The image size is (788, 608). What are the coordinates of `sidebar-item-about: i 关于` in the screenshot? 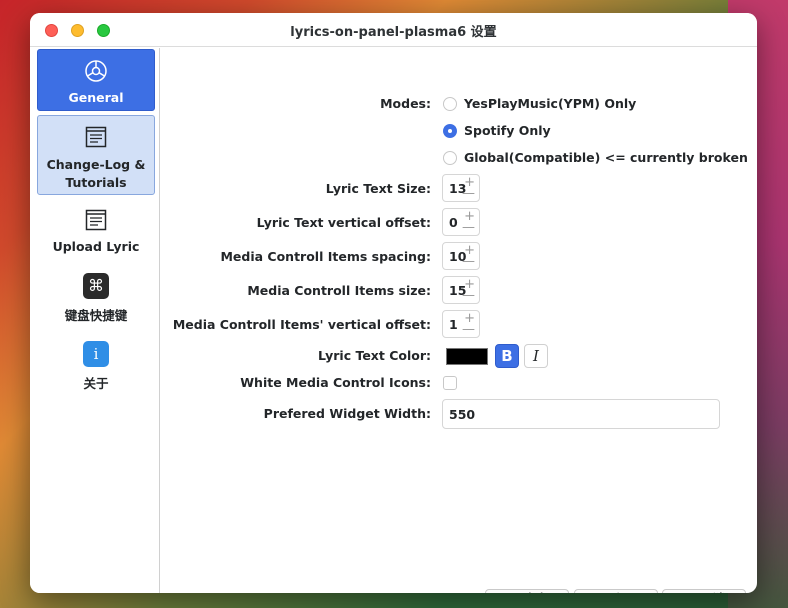 It's located at (96, 366).